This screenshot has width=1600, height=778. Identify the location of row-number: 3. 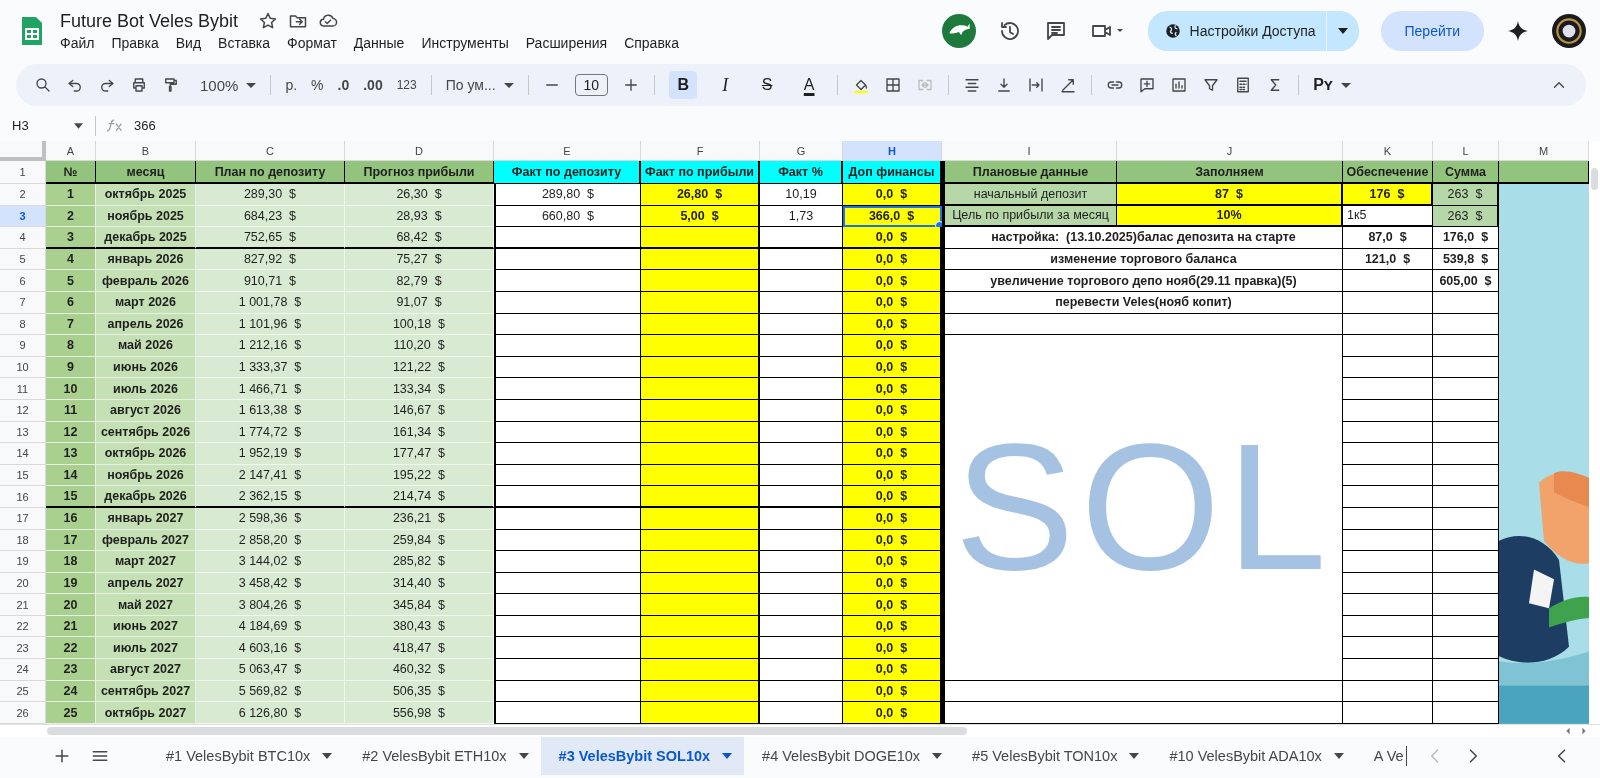
(23, 216).